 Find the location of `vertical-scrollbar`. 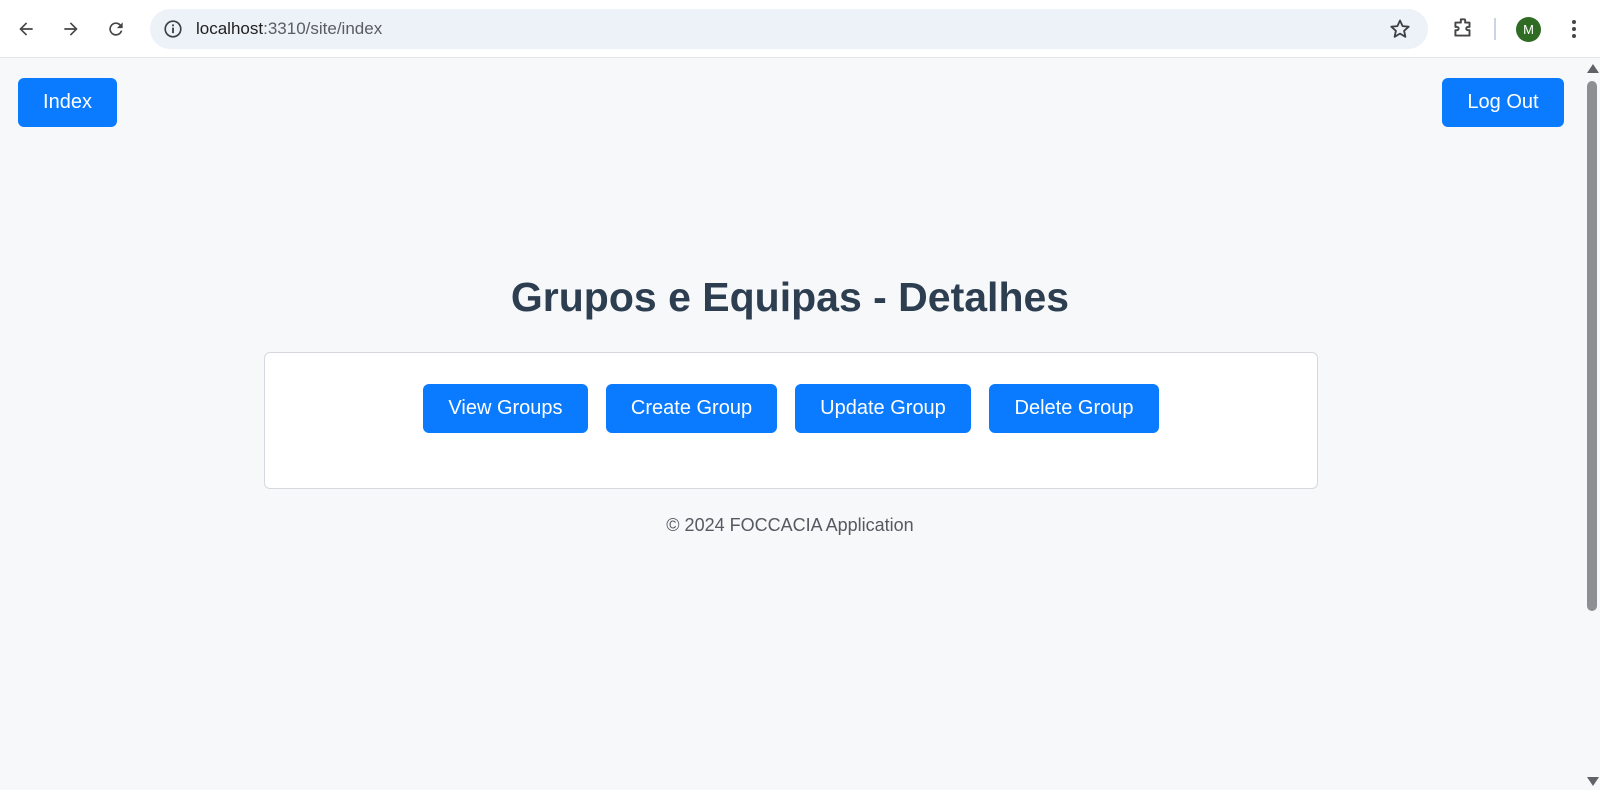

vertical-scrollbar is located at coordinates (1592, 424).